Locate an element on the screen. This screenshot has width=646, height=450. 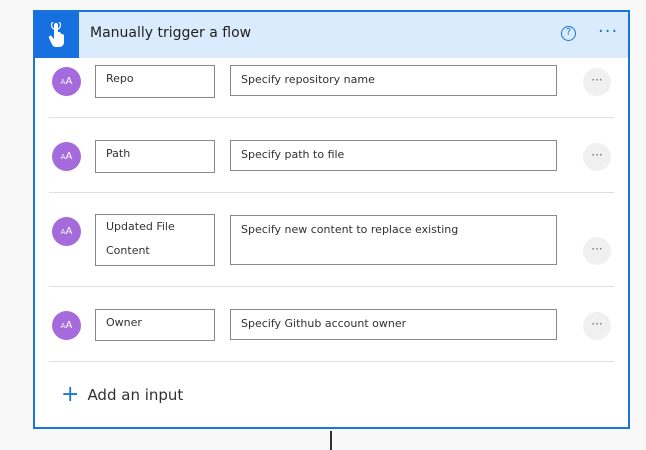
more-options-icon: ··· is located at coordinates (608, 32).